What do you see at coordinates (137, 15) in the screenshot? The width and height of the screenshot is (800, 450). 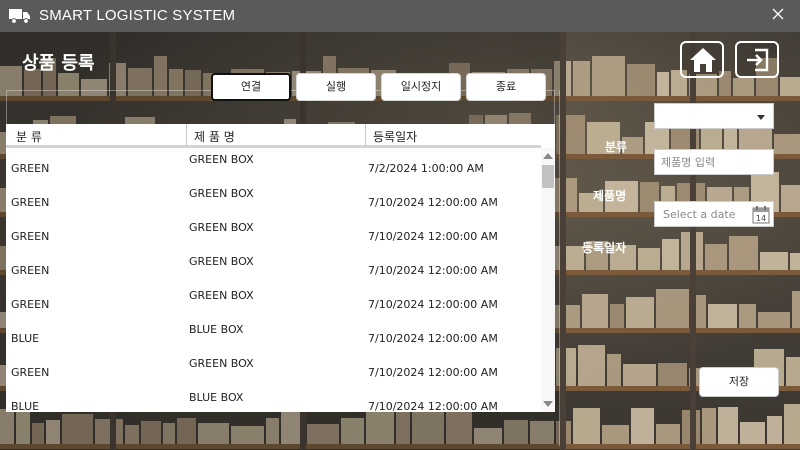 I see `app-title: SMART LOGISTIC SYSTEM` at bounding box center [137, 15].